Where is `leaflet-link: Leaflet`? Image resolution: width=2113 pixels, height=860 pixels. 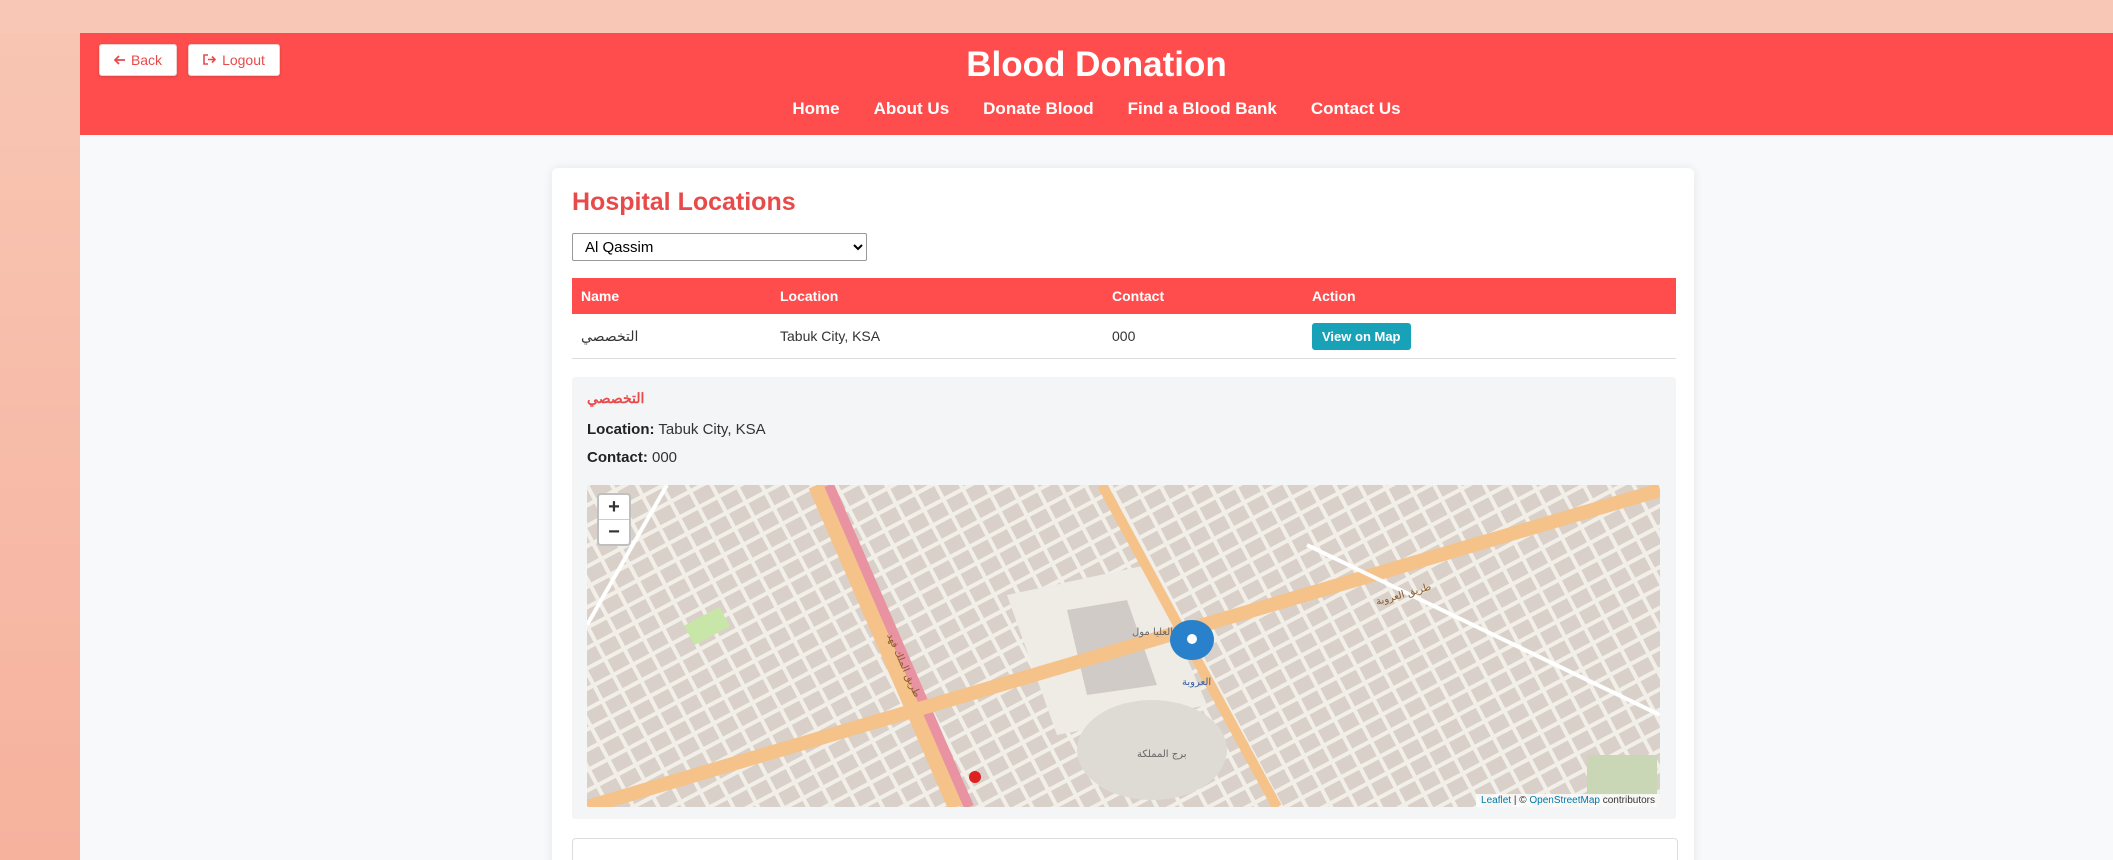
leaflet-link: Leaflet is located at coordinates (1496, 800).